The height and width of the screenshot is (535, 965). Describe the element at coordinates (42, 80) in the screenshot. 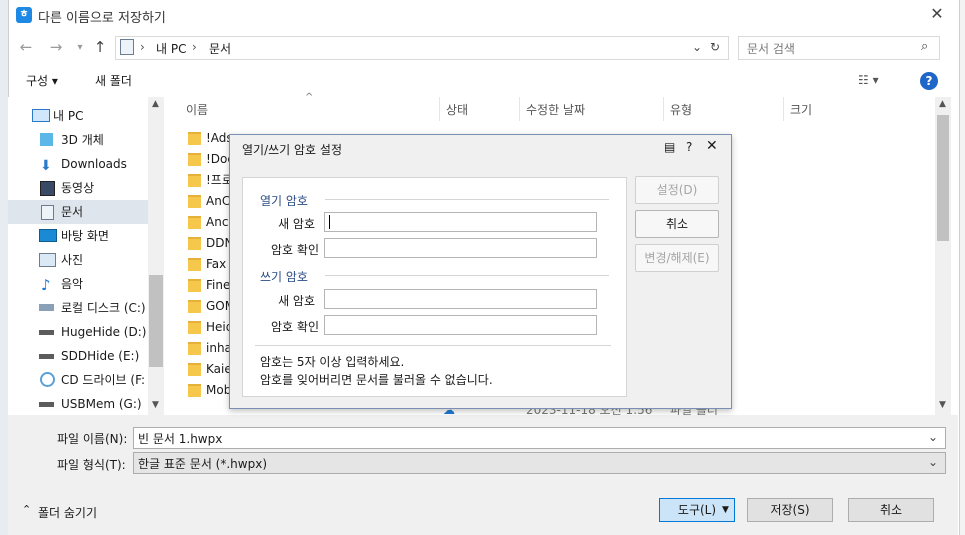

I see `organize-menu: 구성 ▾` at that location.